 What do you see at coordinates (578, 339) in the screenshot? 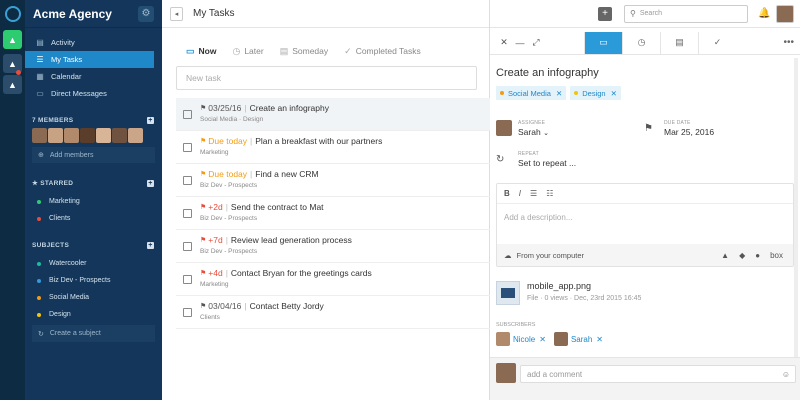
I see `subscriber-chip: Sarah ✕` at bounding box center [578, 339].